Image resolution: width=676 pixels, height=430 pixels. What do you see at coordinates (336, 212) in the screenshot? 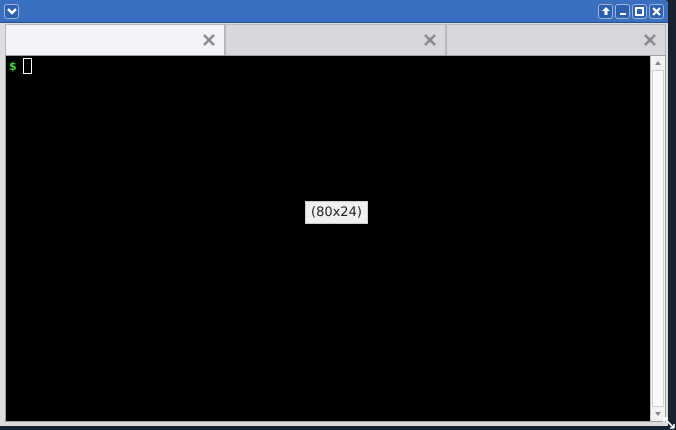
I see `size-tooltip: (80x24)` at bounding box center [336, 212].